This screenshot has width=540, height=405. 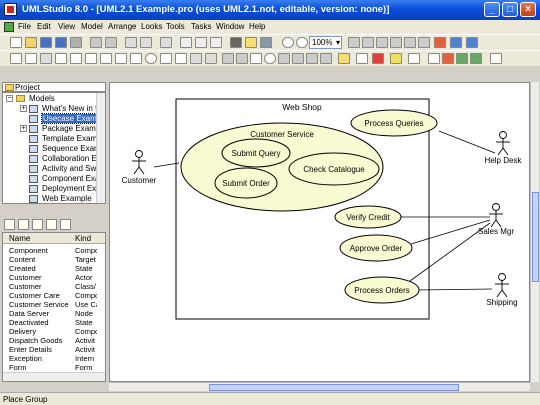 I want to click on save-icon, so click(x=46, y=42).